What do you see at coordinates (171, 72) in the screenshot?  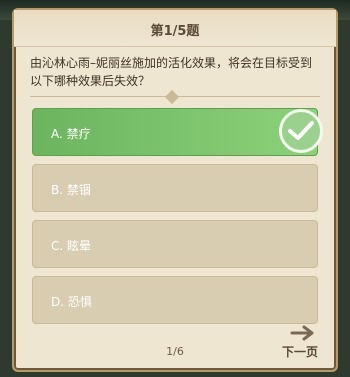 I see `question-text: 由沁林心雨–妮丽丝施加的活化效果，将会在目标受到以下哪种效果后失效？` at bounding box center [171, 72].